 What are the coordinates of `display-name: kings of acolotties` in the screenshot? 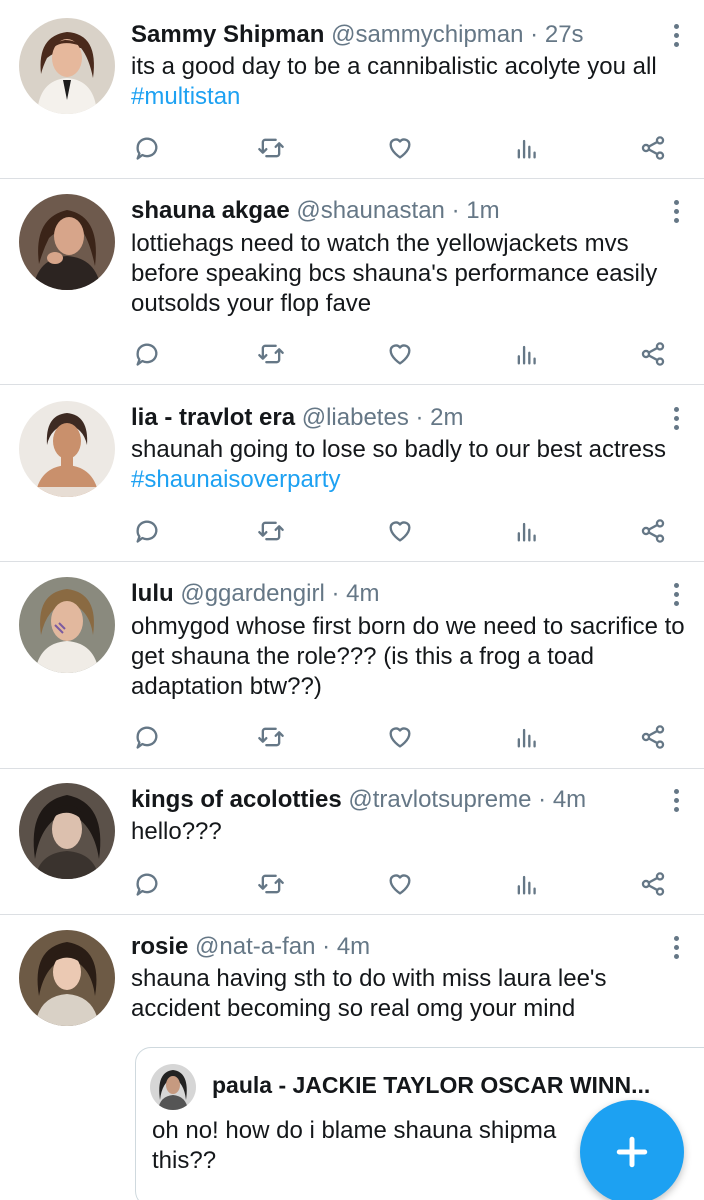 It's located at (236, 799).